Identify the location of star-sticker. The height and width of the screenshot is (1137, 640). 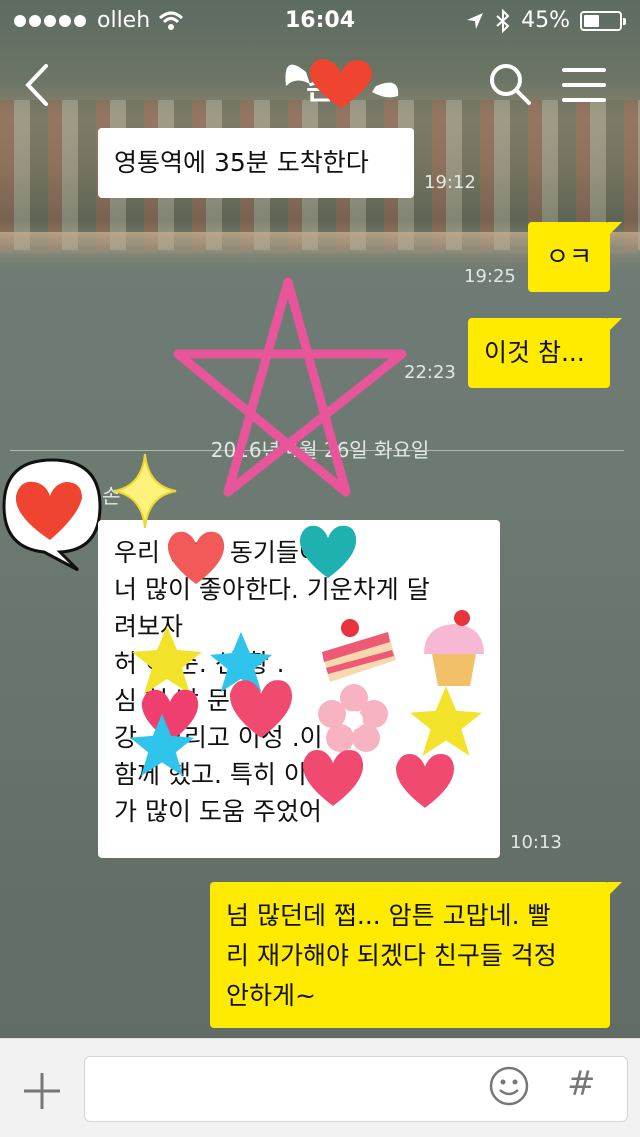
(290, 387).